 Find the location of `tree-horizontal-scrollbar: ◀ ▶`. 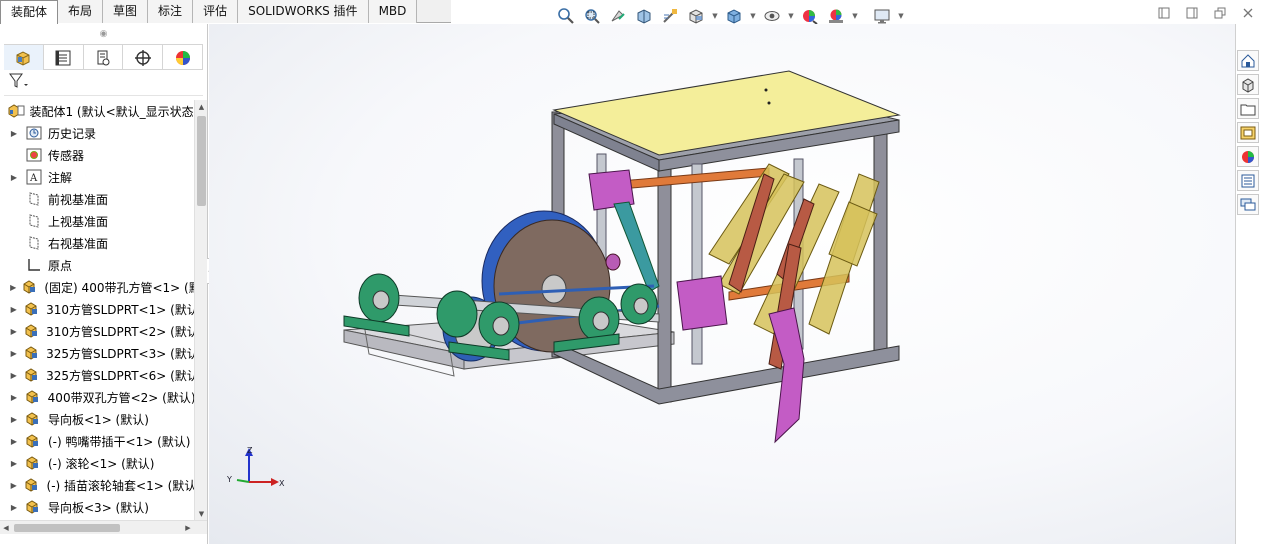

tree-horizontal-scrollbar: ◀ ▶ is located at coordinates (103, 527).